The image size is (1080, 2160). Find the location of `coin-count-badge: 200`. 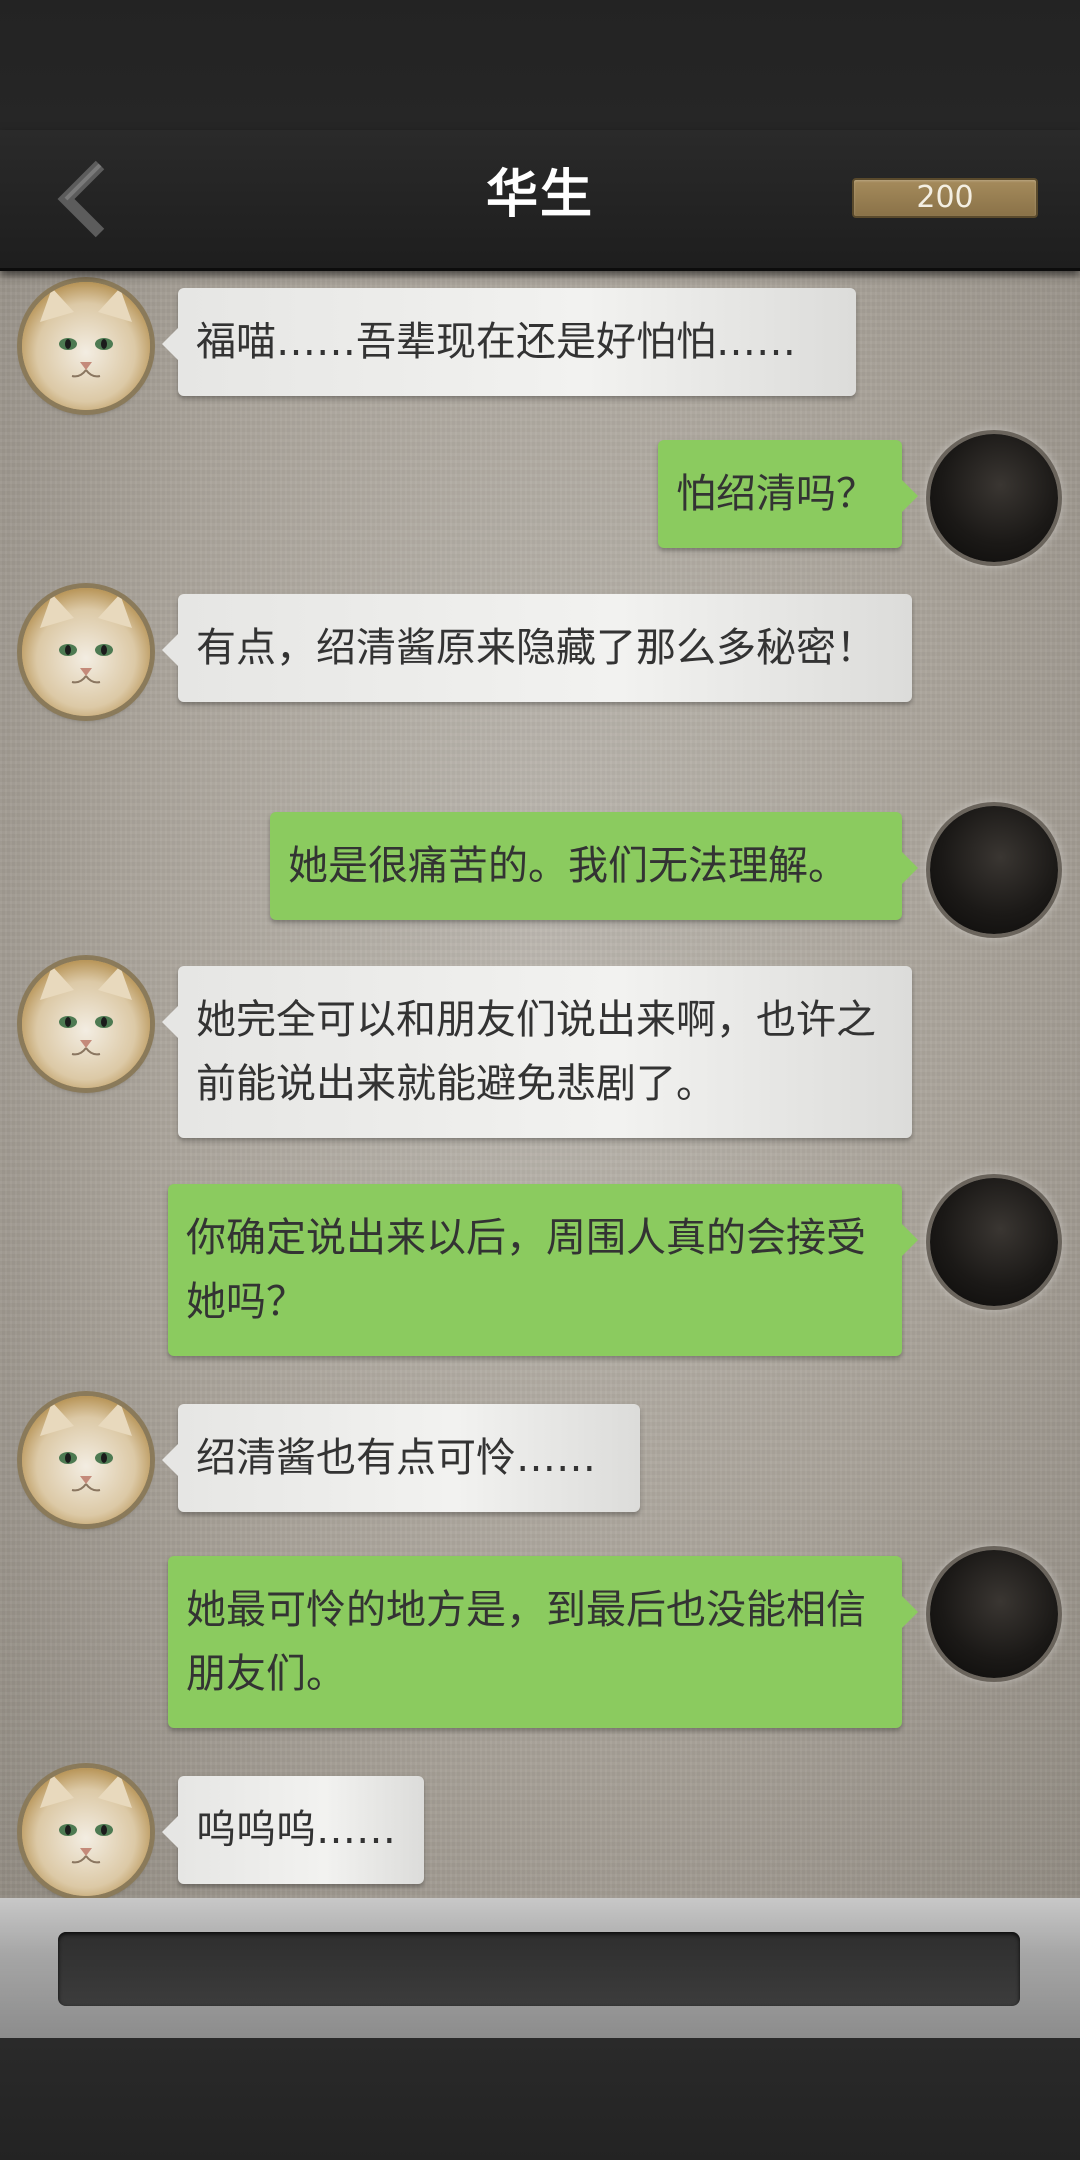

coin-count-badge: 200 is located at coordinates (945, 198).